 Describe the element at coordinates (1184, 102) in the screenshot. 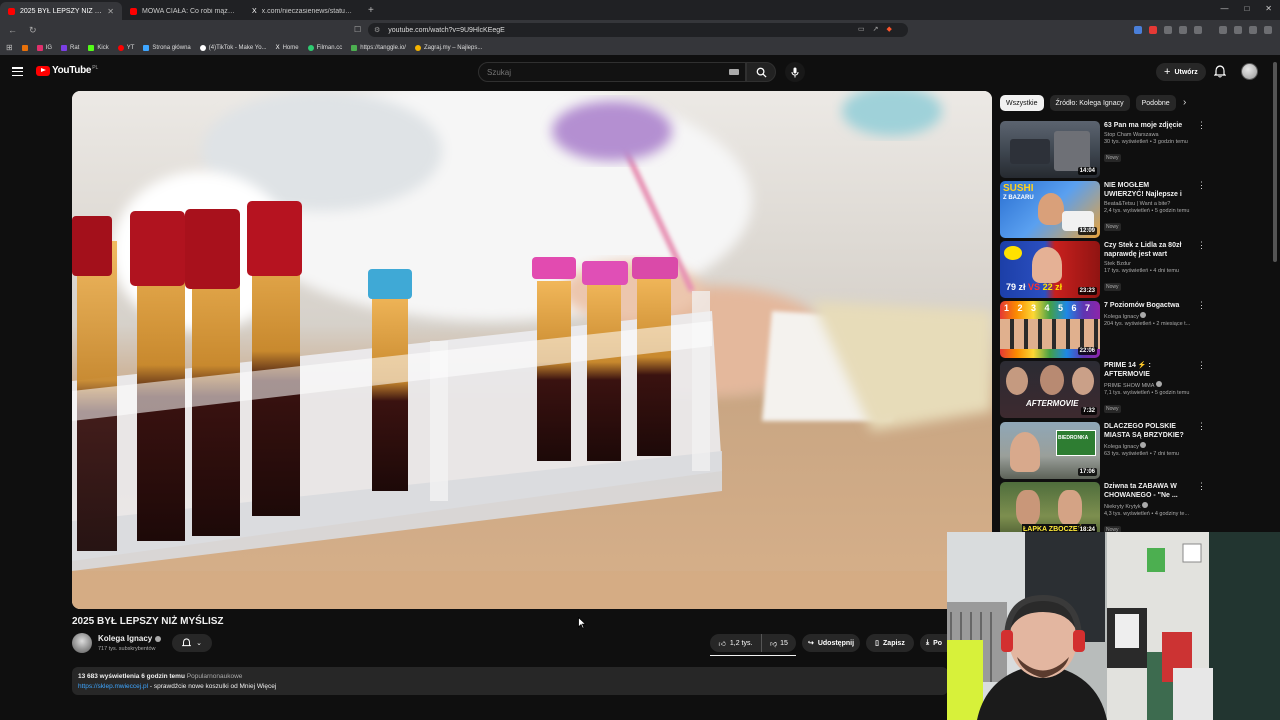

I see `chevron-right-icon: ›` at that location.